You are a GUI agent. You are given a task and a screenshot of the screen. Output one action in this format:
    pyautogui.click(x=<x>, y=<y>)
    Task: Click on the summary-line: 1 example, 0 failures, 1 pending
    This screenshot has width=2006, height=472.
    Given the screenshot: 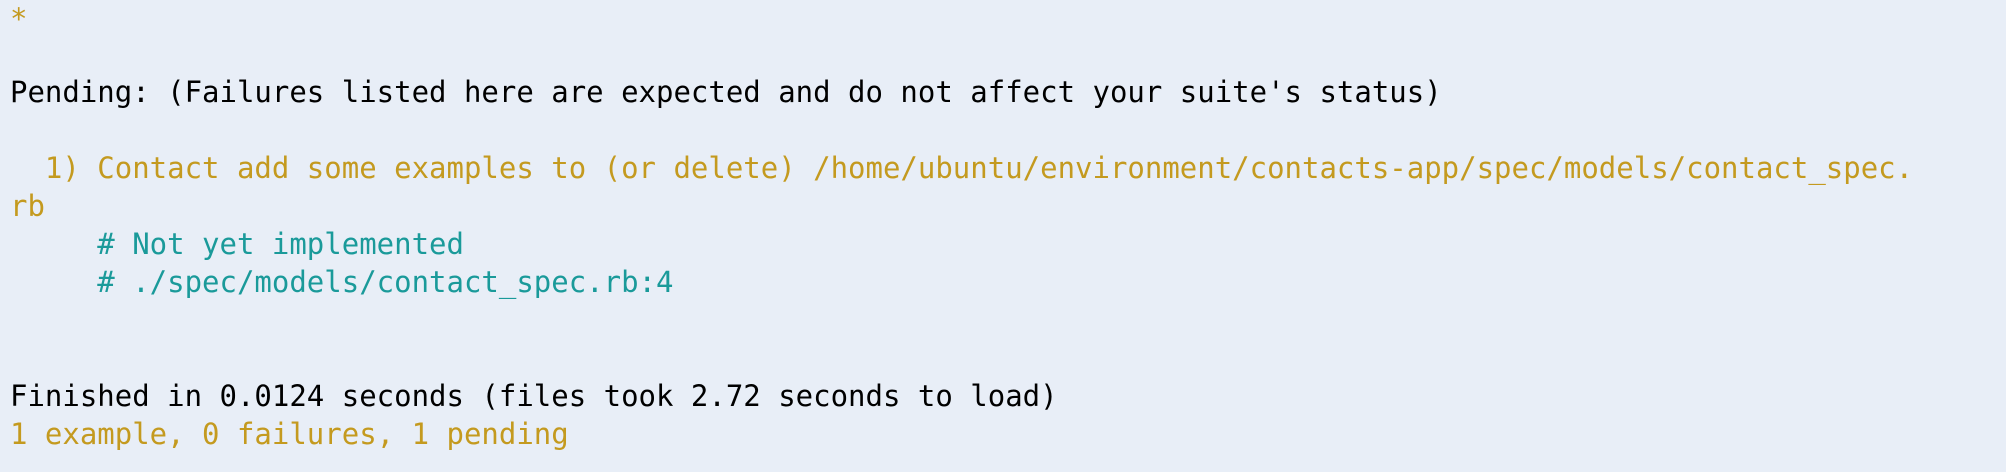 What is the action you would take?
    pyautogui.click(x=289, y=434)
    